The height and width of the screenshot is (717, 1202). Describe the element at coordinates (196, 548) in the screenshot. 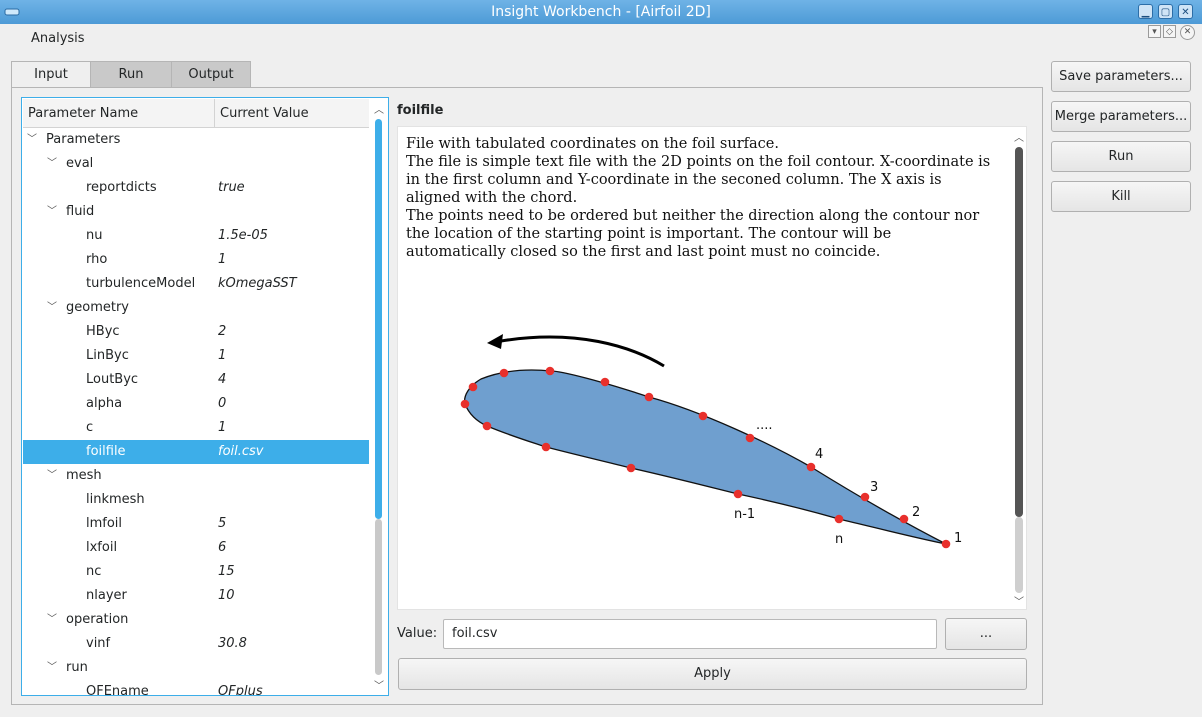

I see `tree-item: lxfoil 6` at that location.